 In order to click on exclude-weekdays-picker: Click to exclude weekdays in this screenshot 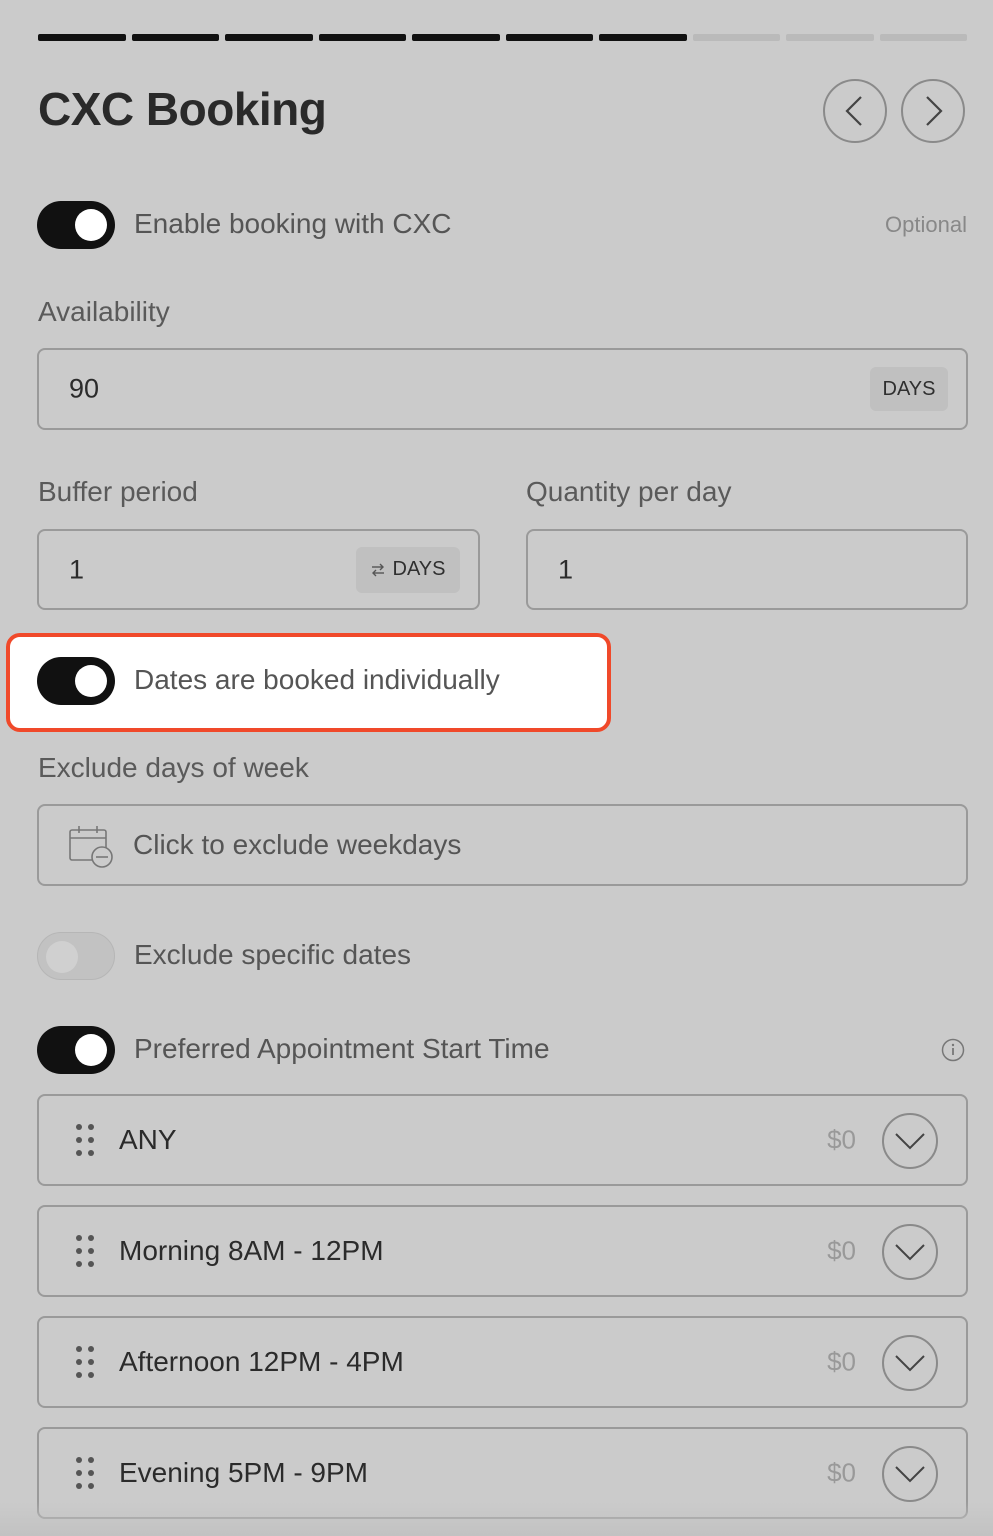, I will do `click(502, 845)`.